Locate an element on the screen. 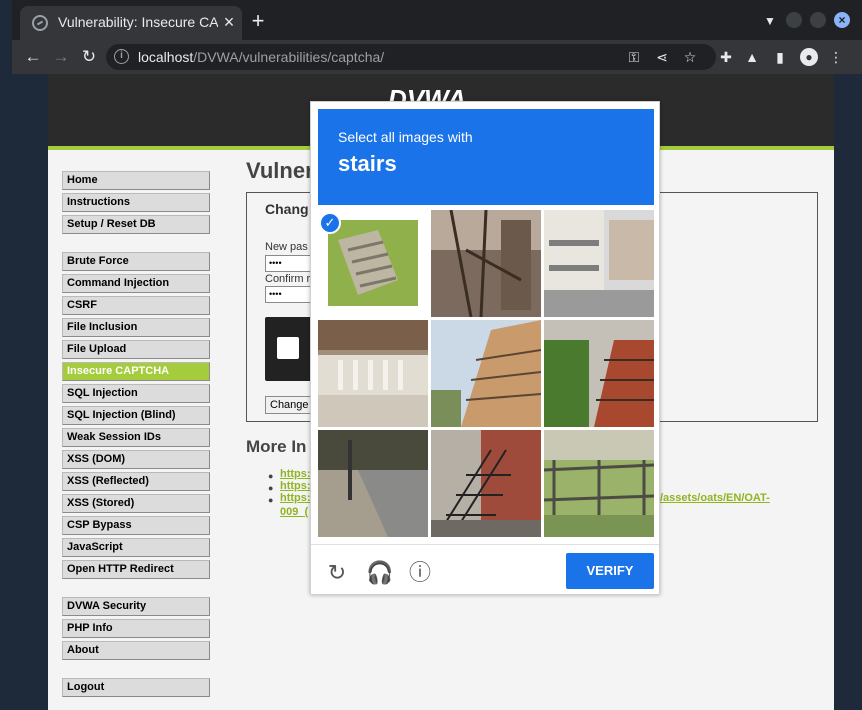 Image resolution: width=862 pixels, height=710 pixels. menu-icon: ⋮ is located at coordinates (836, 57).